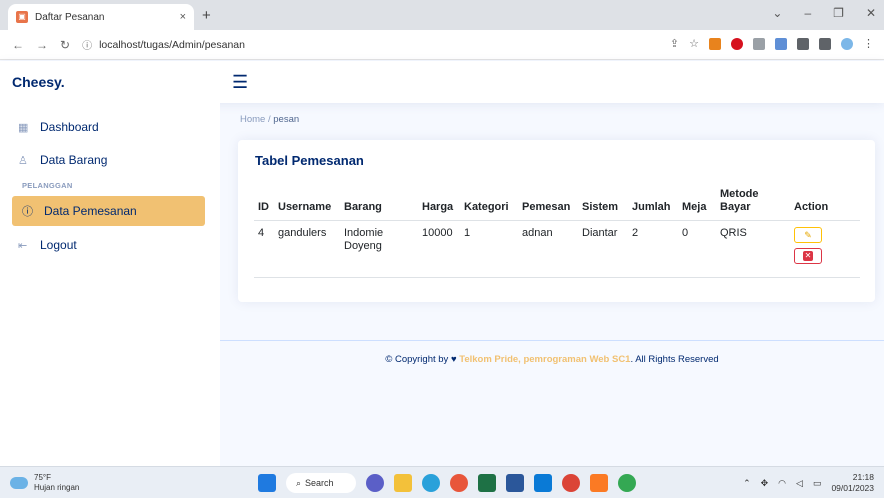 Image resolution: width=884 pixels, height=498 pixels. Describe the element at coordinates (431, 483) in the screenshot. I see `telegram-icon` at that location.